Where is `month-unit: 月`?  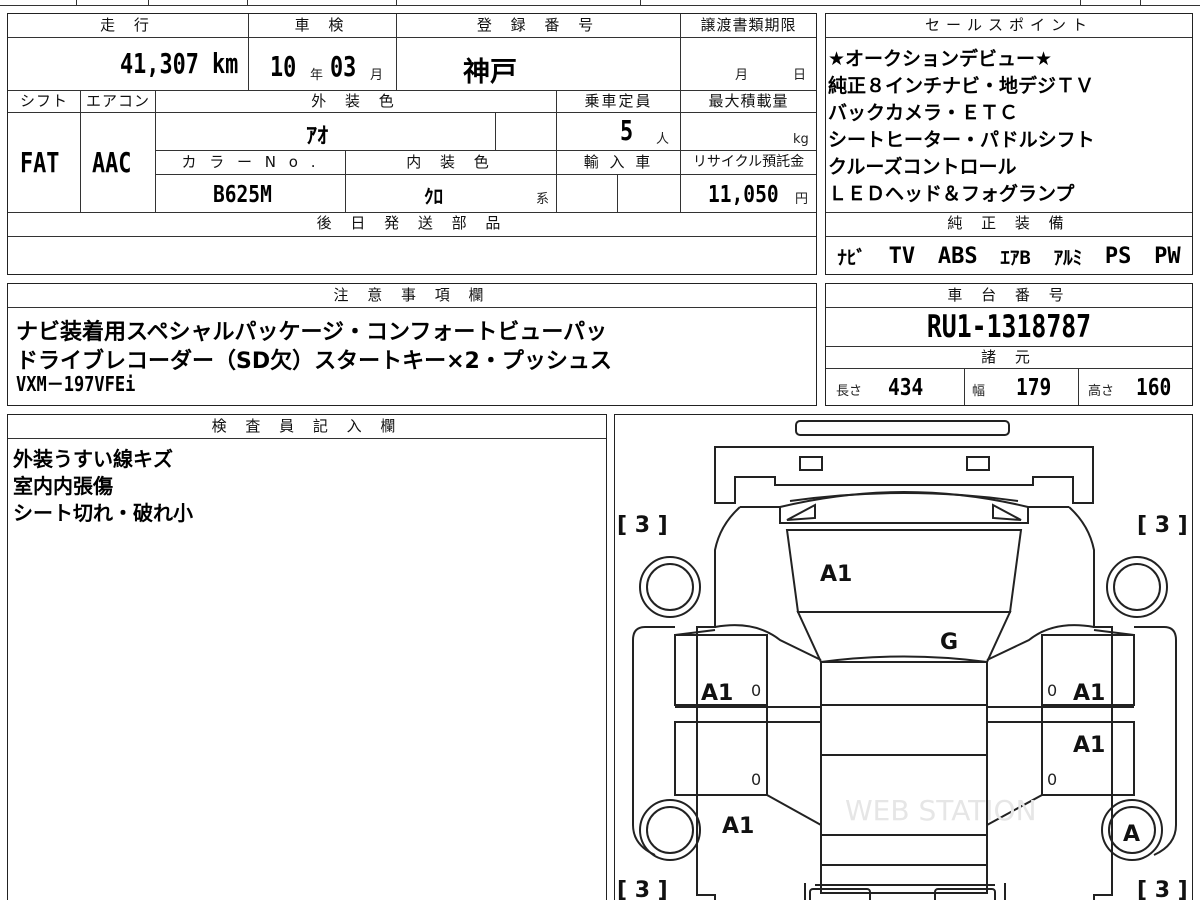 month-unit: 月 is located at coordinates (377, 75).